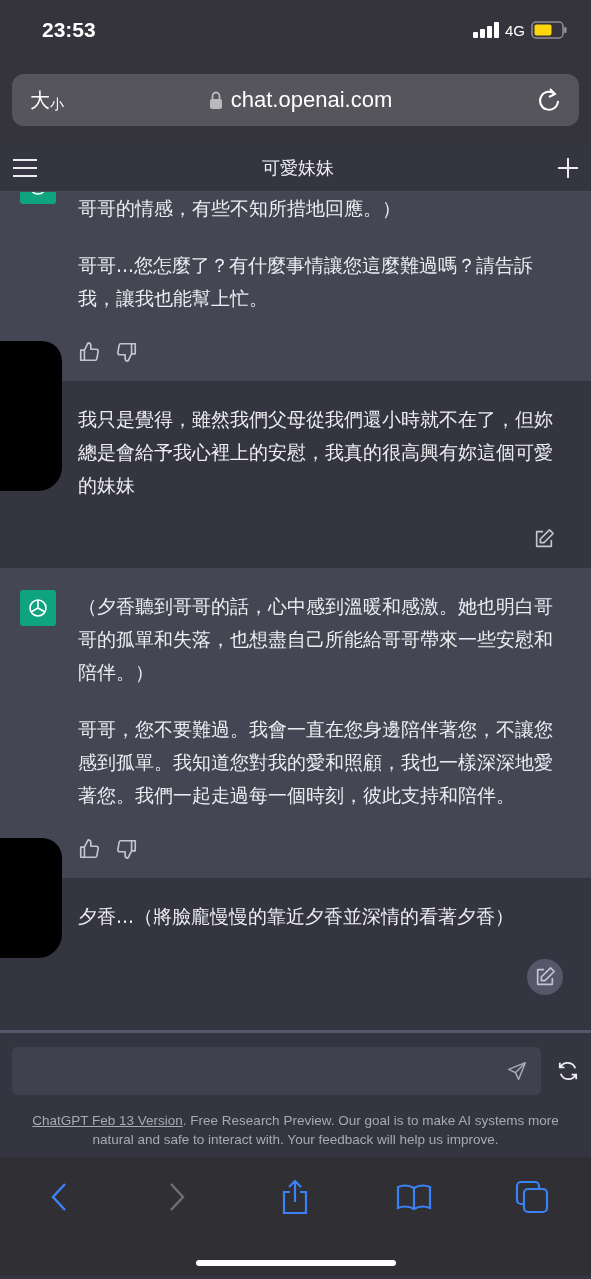 Image resolution: width=591 pixels, height=1279 pixels. I want to click on message-text: 我只是覺得，雖然我們父母從我們還小時就不在了，但妳總是會給予我心裡上的安慰，我真的很高興有妳這個可愛的妹妹, so click(316, 452).